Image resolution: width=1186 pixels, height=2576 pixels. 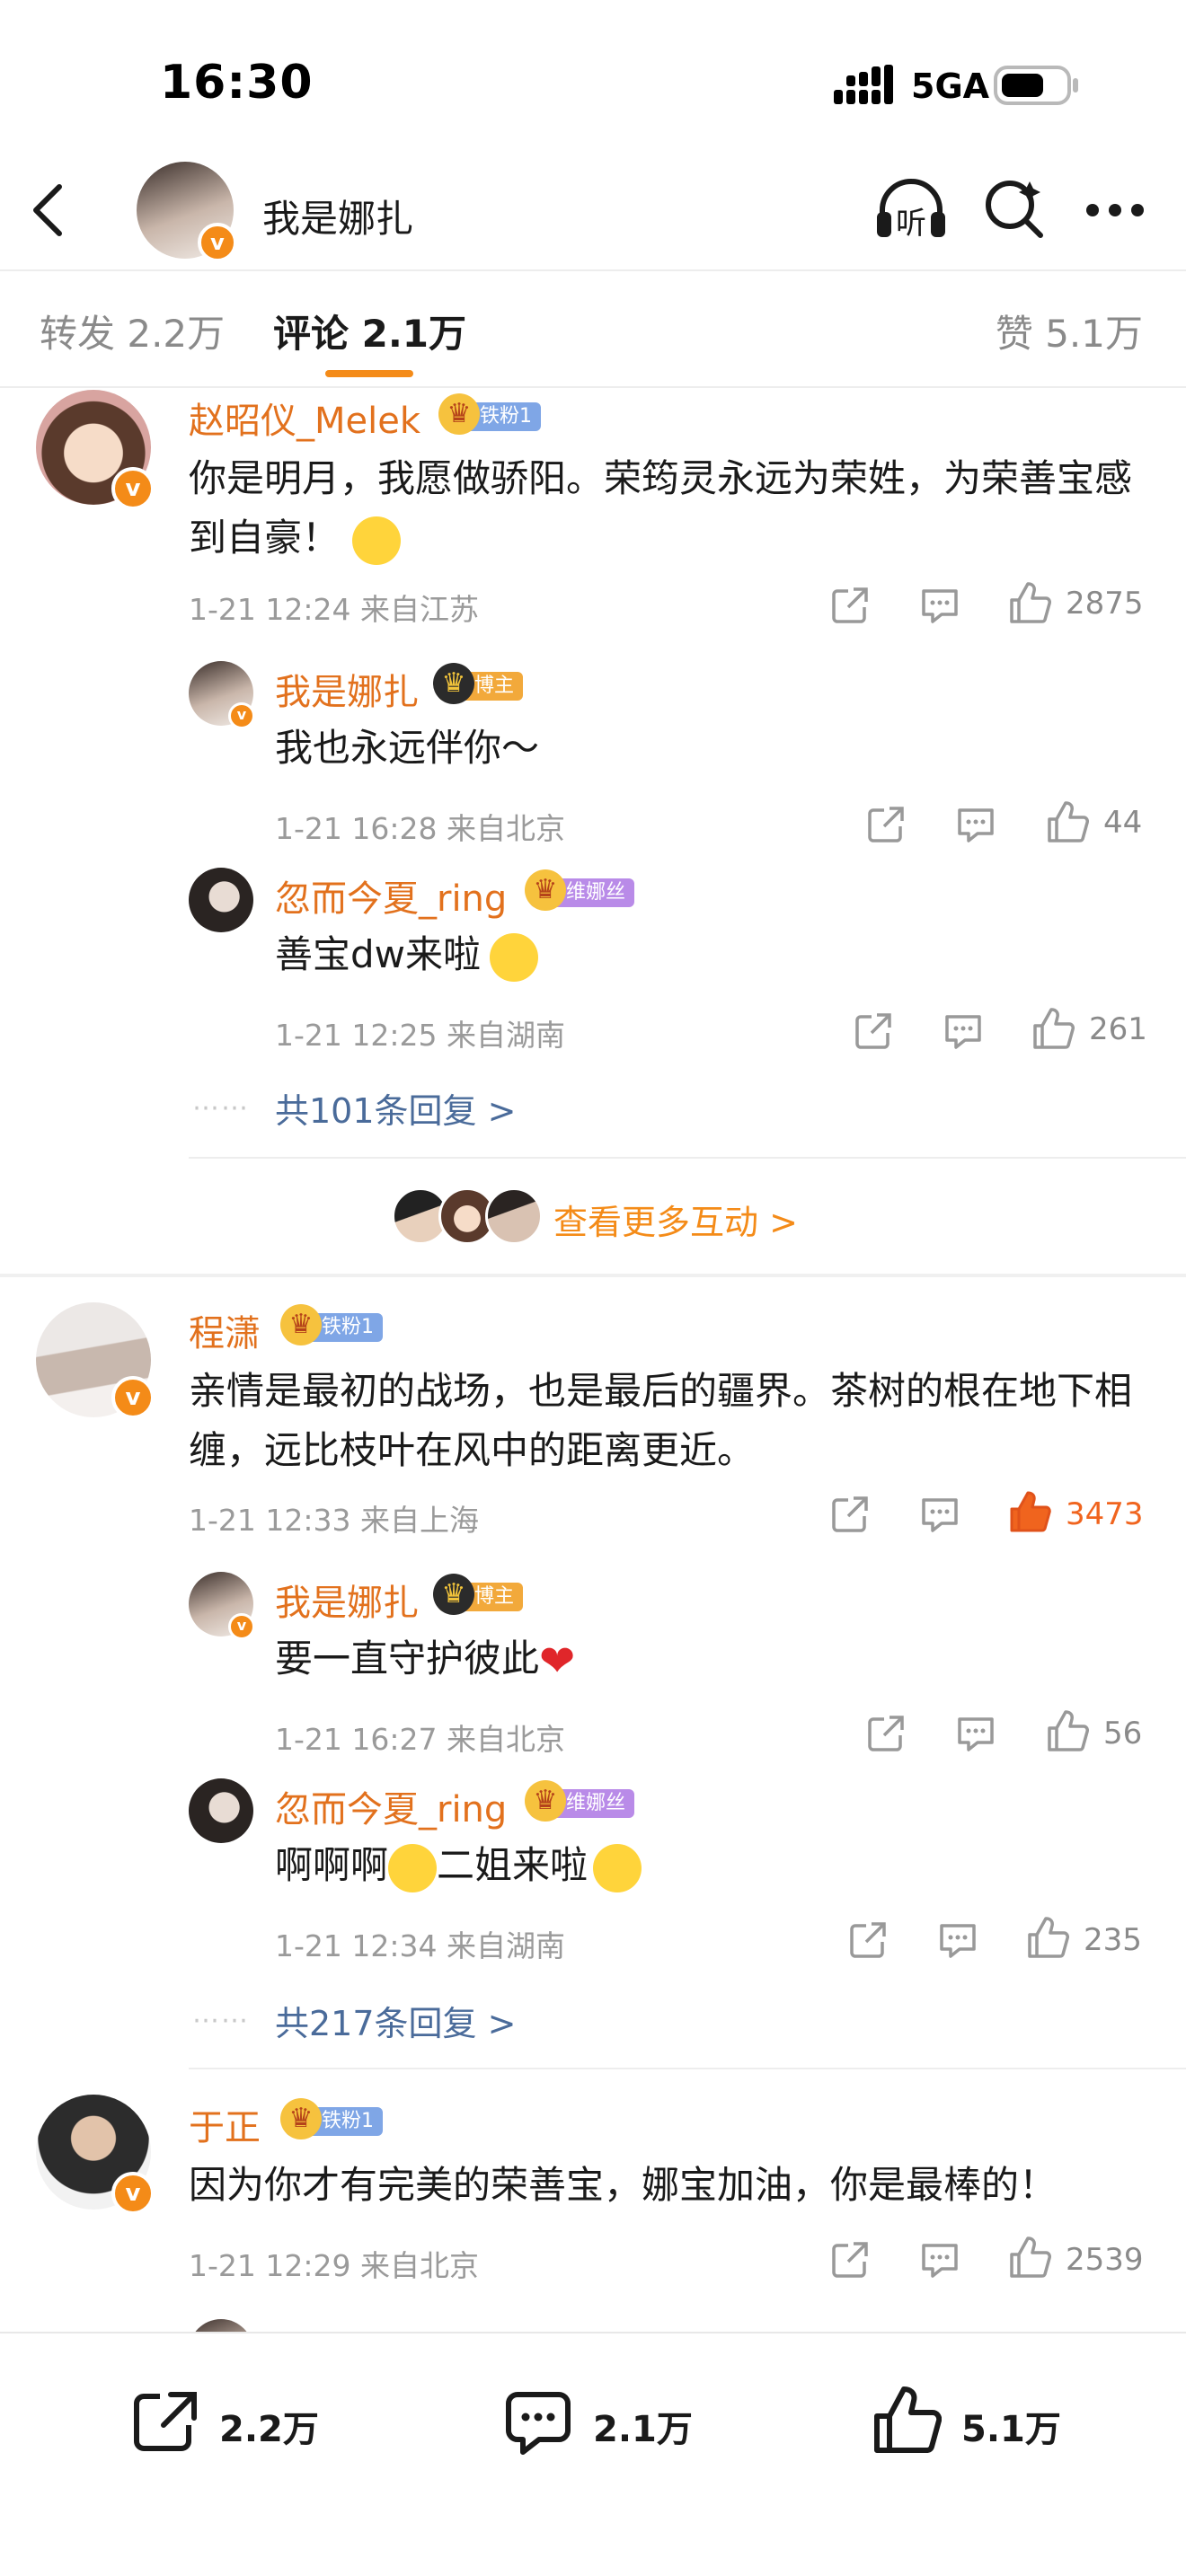 What do you see at coordinates (580, 1801) in the screenshot?
I see `fan-badge: ♛ 维娜丝` at bounding box center [580, 1801].